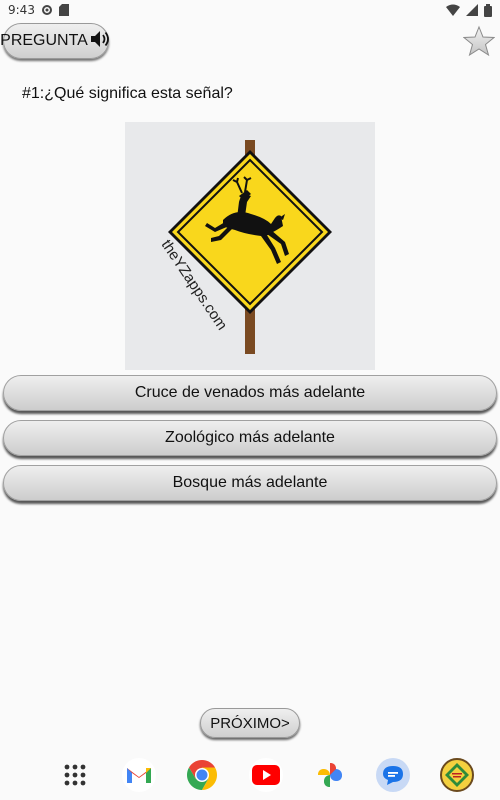  What do you see at coordinates (63, 10) in the screenshot?
I see `sd-card-icon` at bounding box center [63, 10].